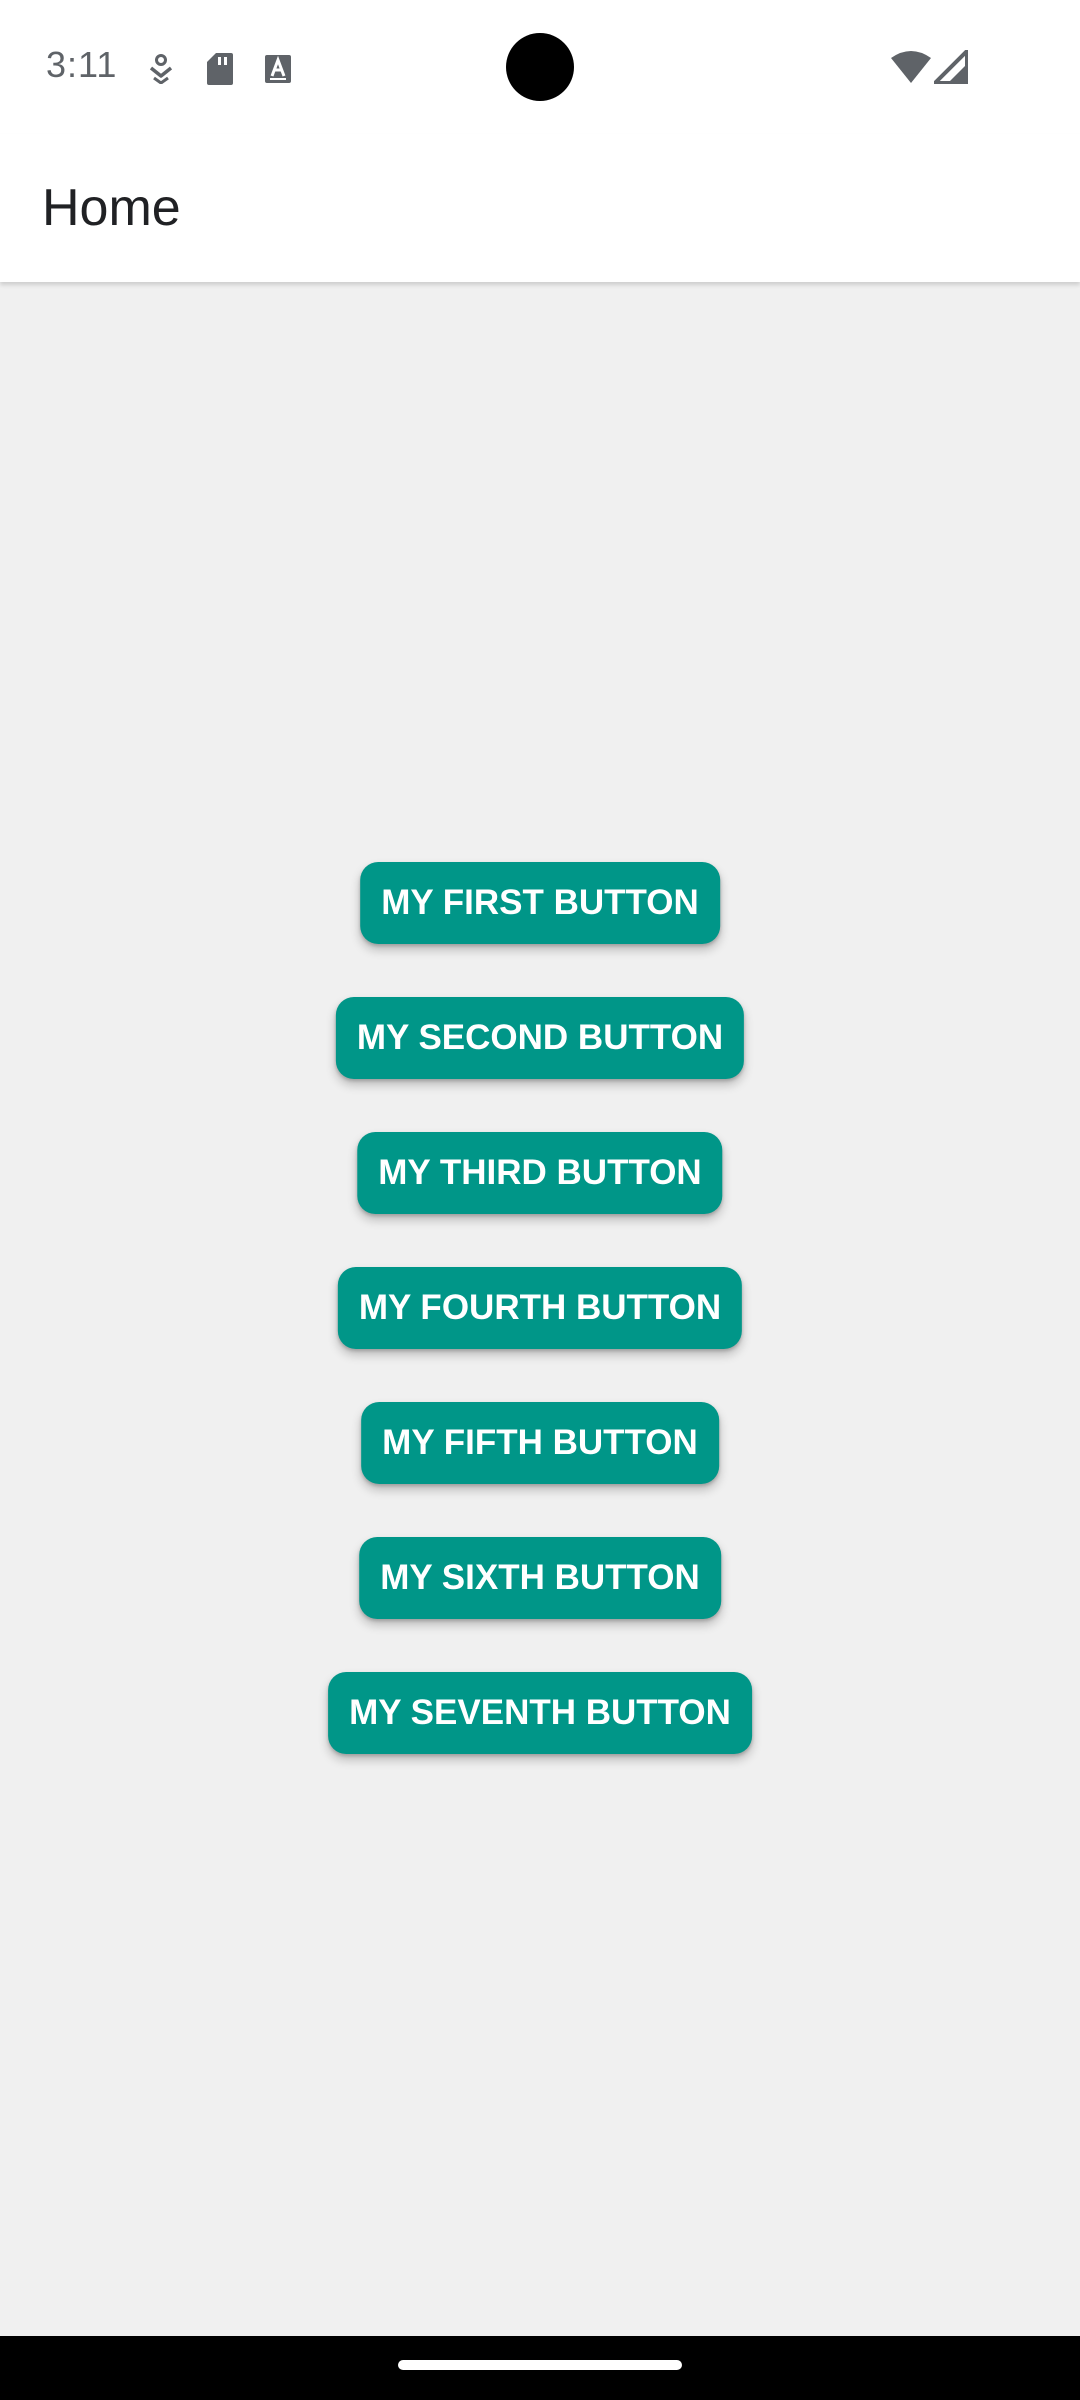 This screenshot has width=1080, height=2400. I want to click on sd-card-icon, so click(220, 71).